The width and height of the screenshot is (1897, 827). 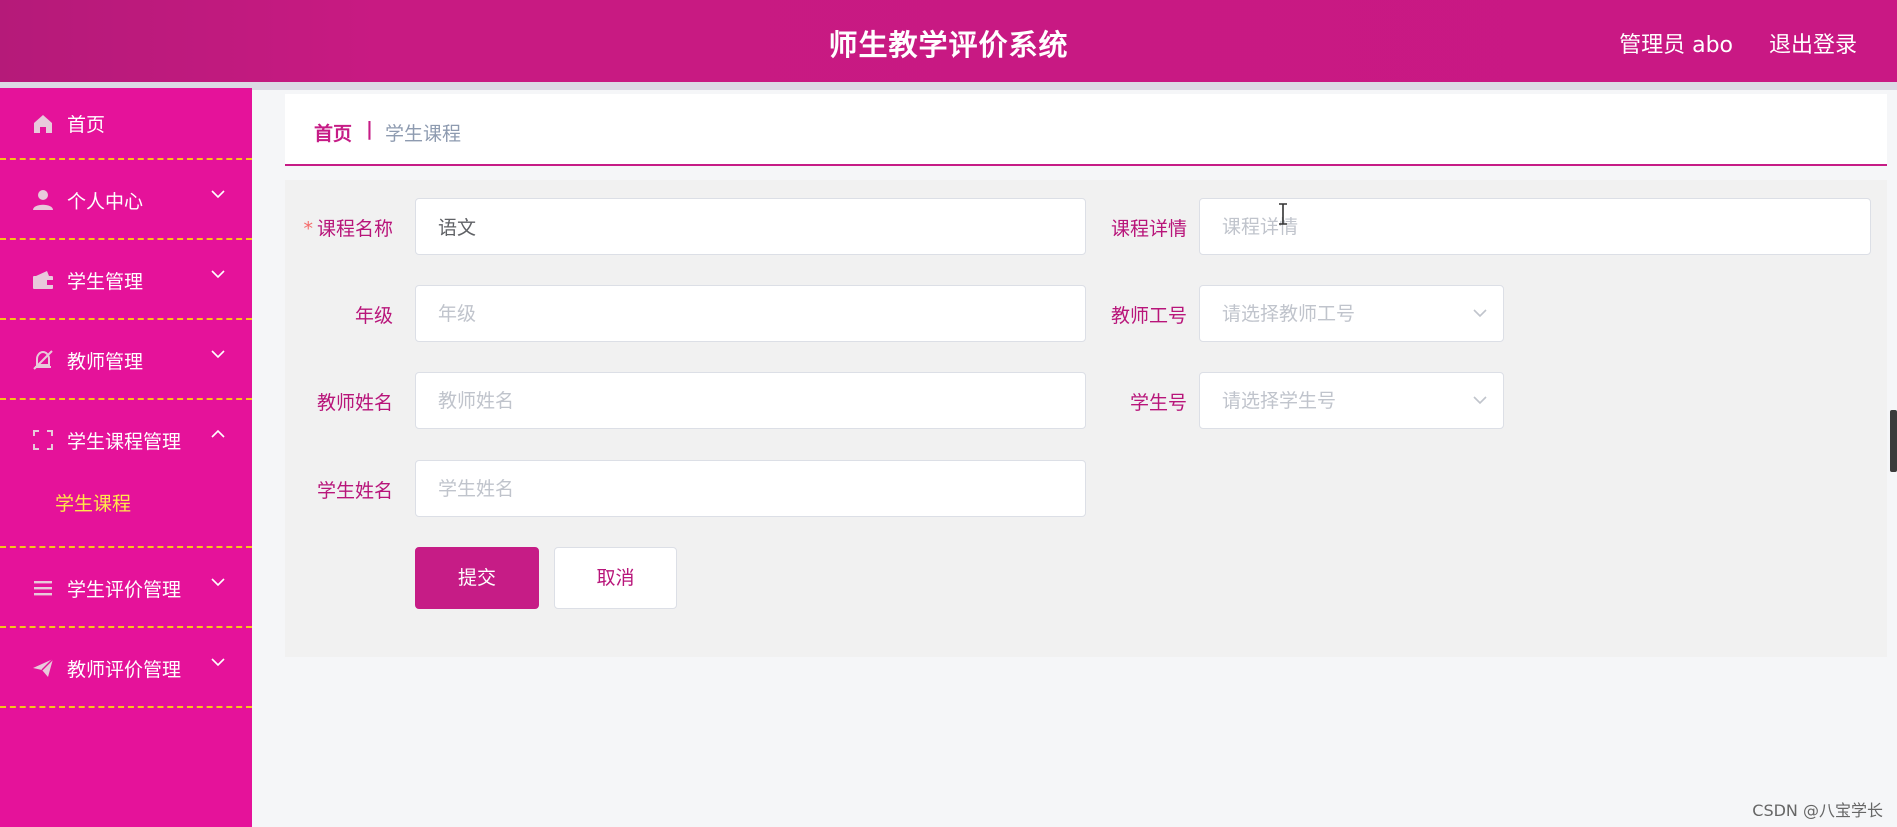 I want to click on breadcrumb-home: 首页, so click(x=333, y=132).